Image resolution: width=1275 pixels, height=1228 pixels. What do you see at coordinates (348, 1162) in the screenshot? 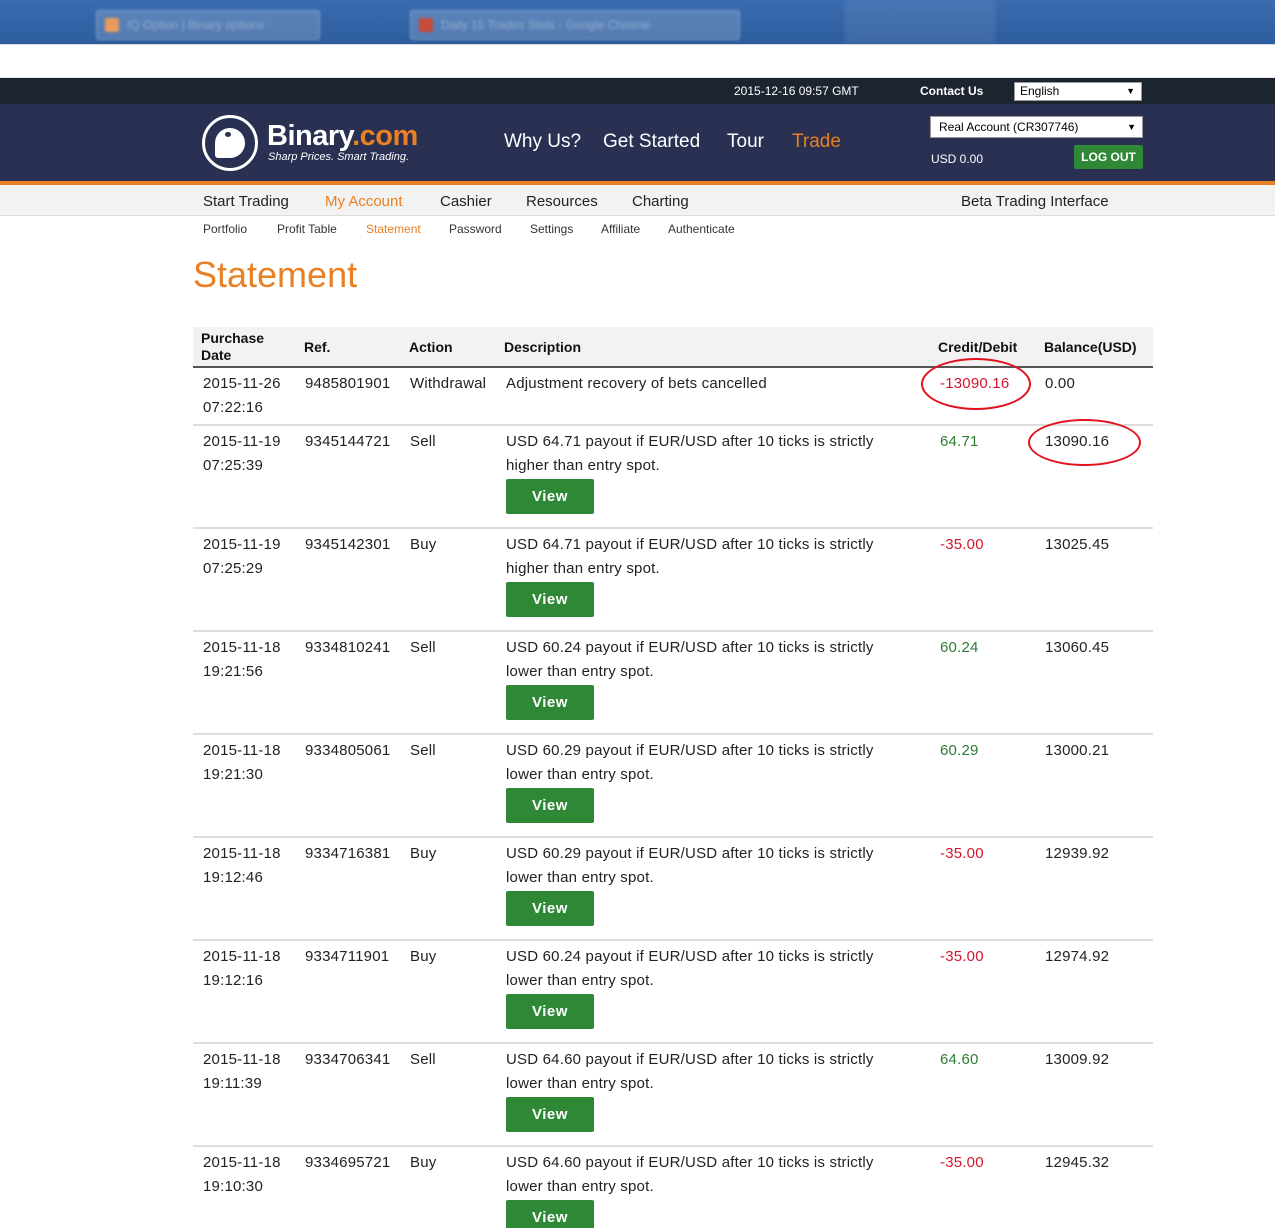
I see `ref-number: 9334695721` at bounding box center [348, 1162].